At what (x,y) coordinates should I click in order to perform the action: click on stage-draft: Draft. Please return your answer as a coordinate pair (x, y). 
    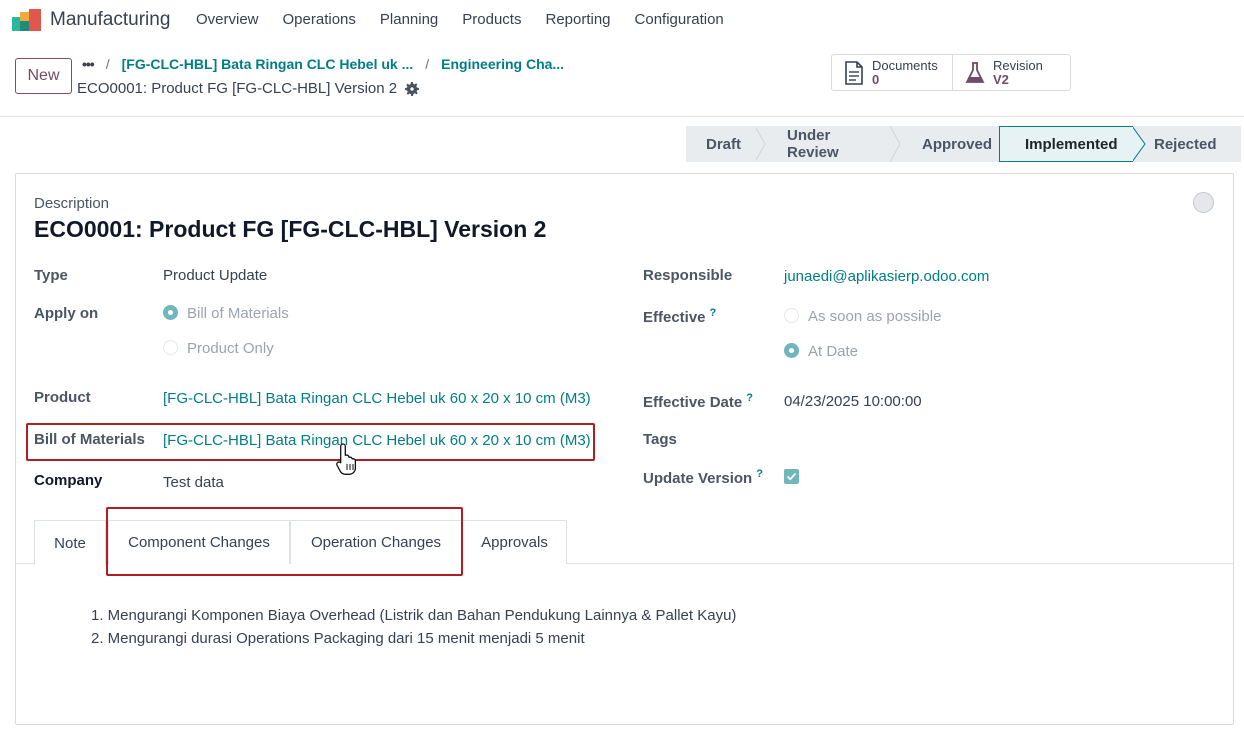
    Looking at the image, I should click on (721, 144).